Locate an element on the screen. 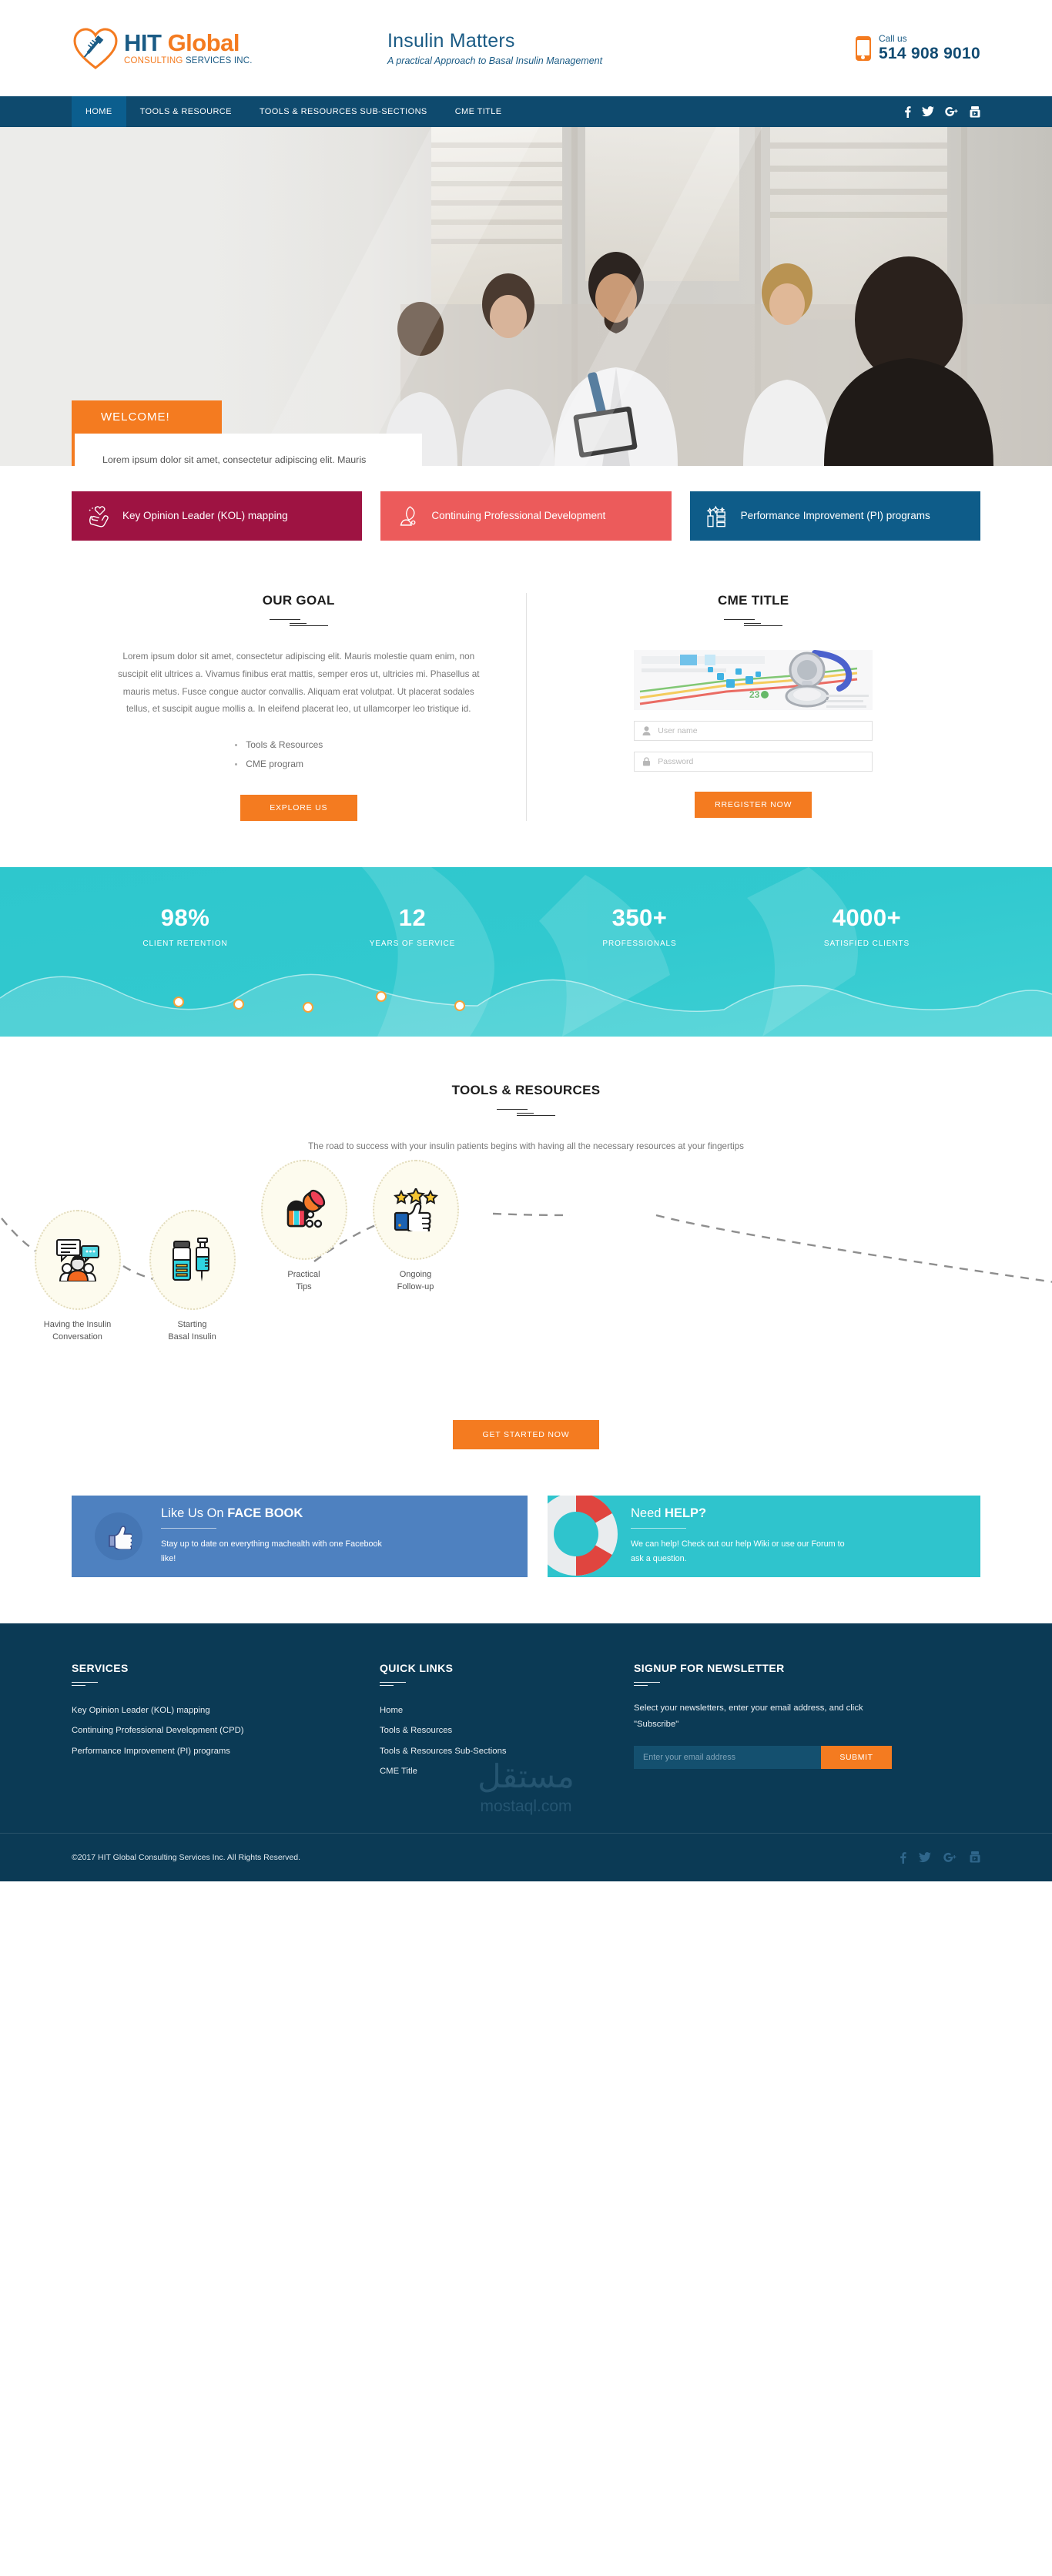 Image resolution: width=1052 pixels, height=2576 pixels. nav-item-tools-sub-sections: TOOLS & RESOURCES SUB-SECTIONS is located at coordinates (343, 111).